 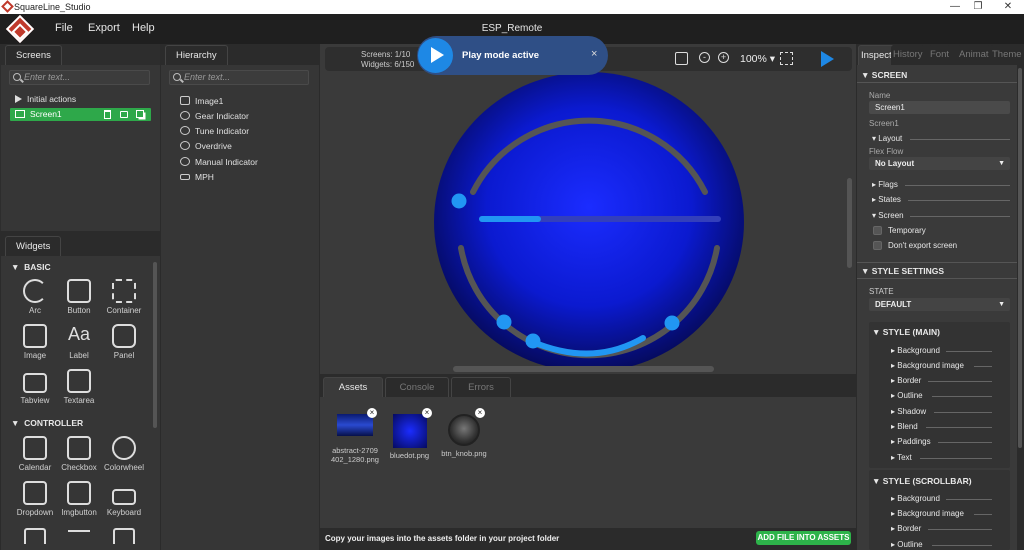 I want to click on style-main-border: ▸ Border, so click(x=906, y=380).